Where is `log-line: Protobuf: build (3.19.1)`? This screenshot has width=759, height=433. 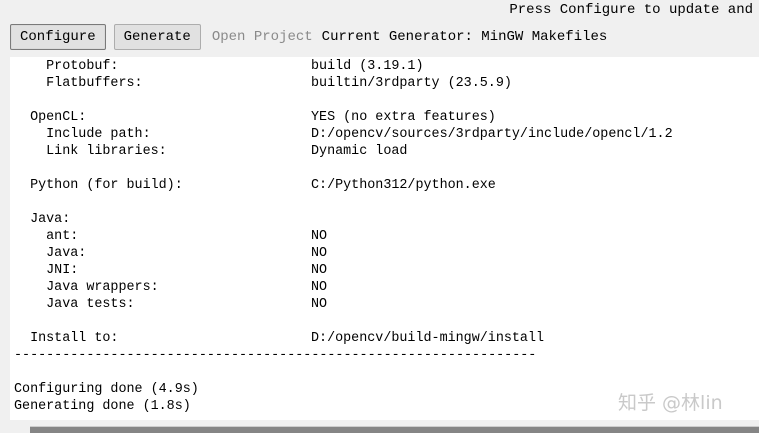 log-line: Protobuf: build (3.19.1) is located at coordinates (218, 66).